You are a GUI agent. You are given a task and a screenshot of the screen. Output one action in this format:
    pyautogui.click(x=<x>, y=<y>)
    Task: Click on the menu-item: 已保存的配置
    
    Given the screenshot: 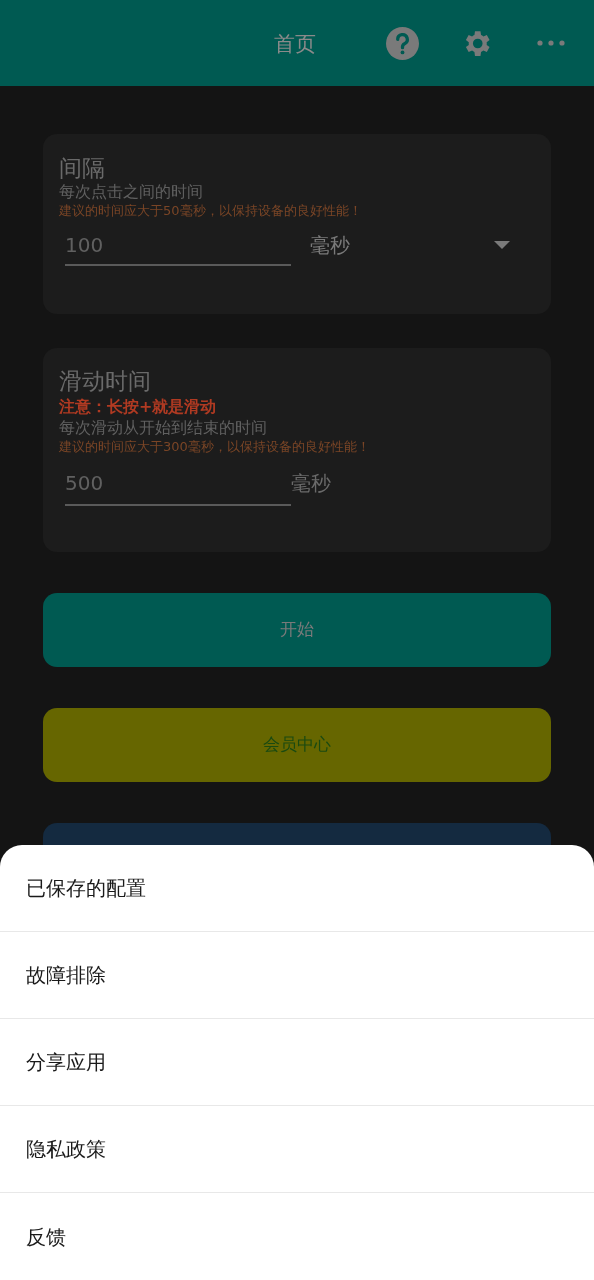 What is the action you would take?
    pyautogui.click(x=297, y=888)
    